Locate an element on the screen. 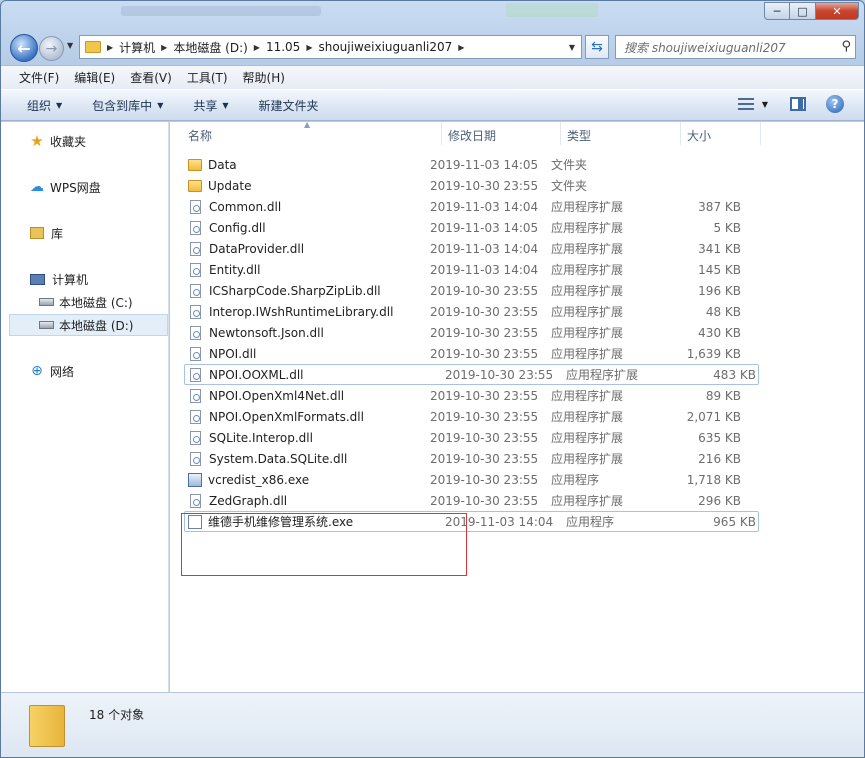 This screenshot has width=865, height=758. network-icon: ⊕ is located at coordinates (37, 371).